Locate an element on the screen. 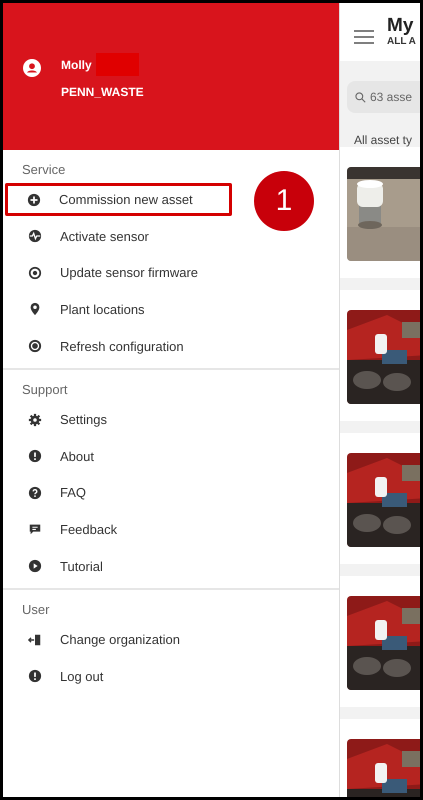  info-icon is located at coordinates (35, 456).